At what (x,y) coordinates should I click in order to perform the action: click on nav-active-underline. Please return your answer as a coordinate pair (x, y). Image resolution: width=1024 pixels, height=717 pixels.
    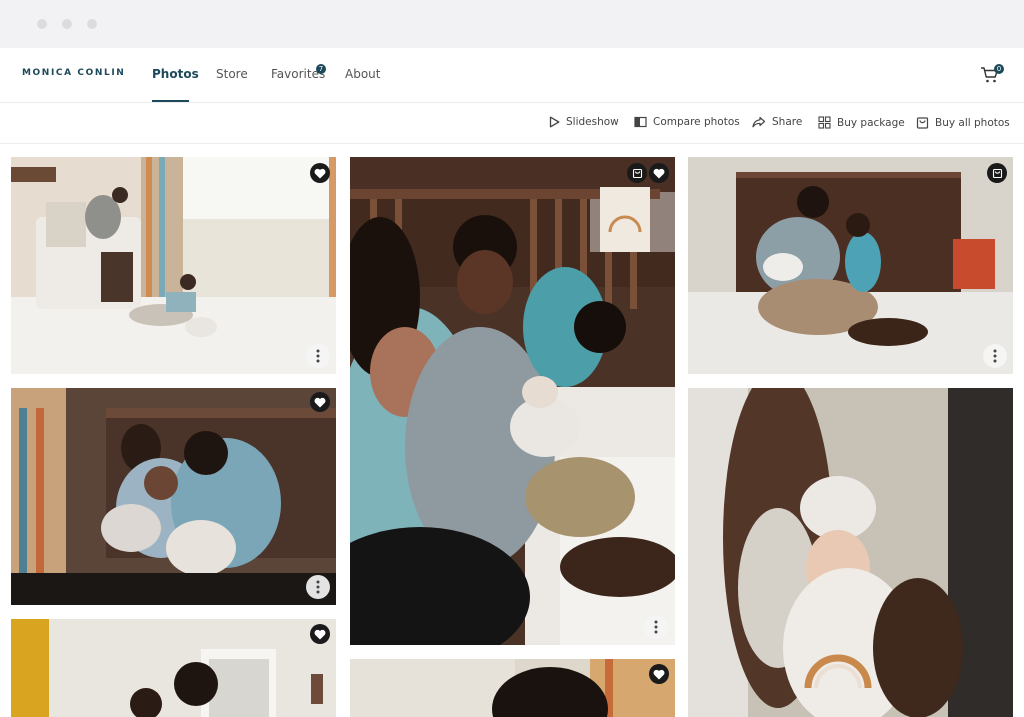
    Looking at the image, I should click on (170, 101).